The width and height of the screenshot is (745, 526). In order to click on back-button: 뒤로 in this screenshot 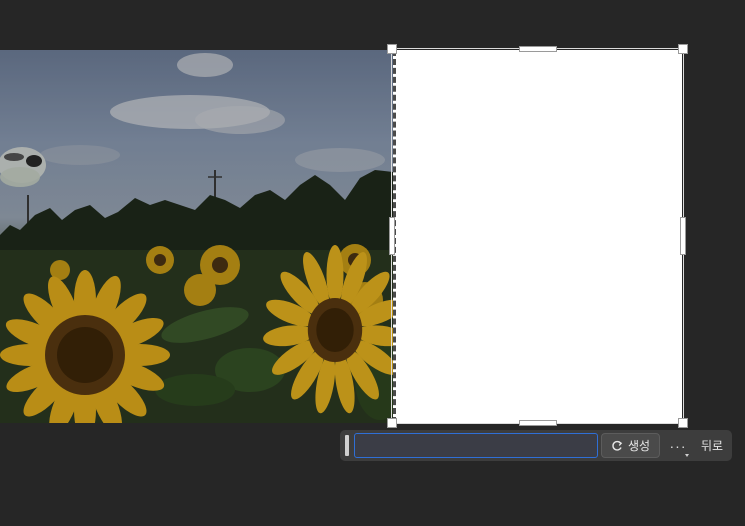, I will do `click(712, 445)`.